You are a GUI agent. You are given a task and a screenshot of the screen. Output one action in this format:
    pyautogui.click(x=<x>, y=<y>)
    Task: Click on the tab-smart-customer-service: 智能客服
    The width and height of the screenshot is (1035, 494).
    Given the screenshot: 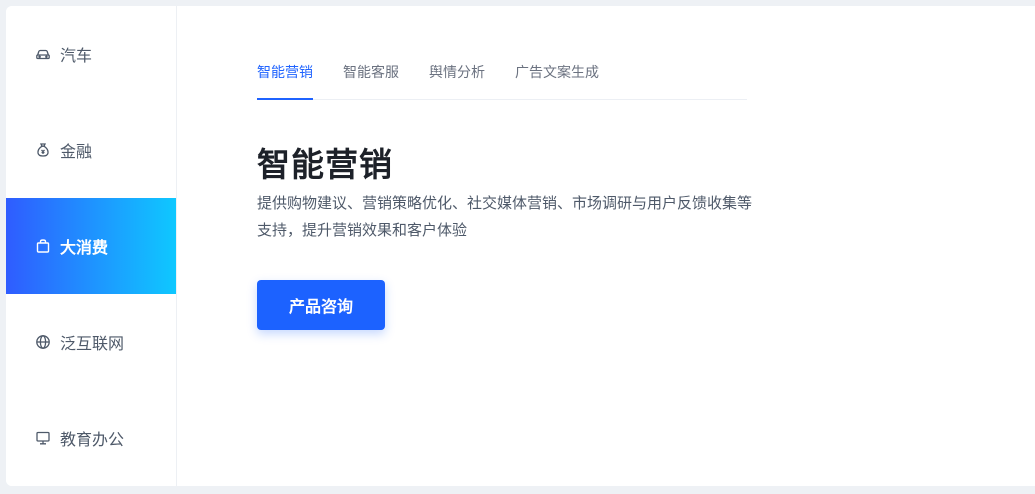 What is the action you would take?
    pyautogui.click(x=371, y=77)
    